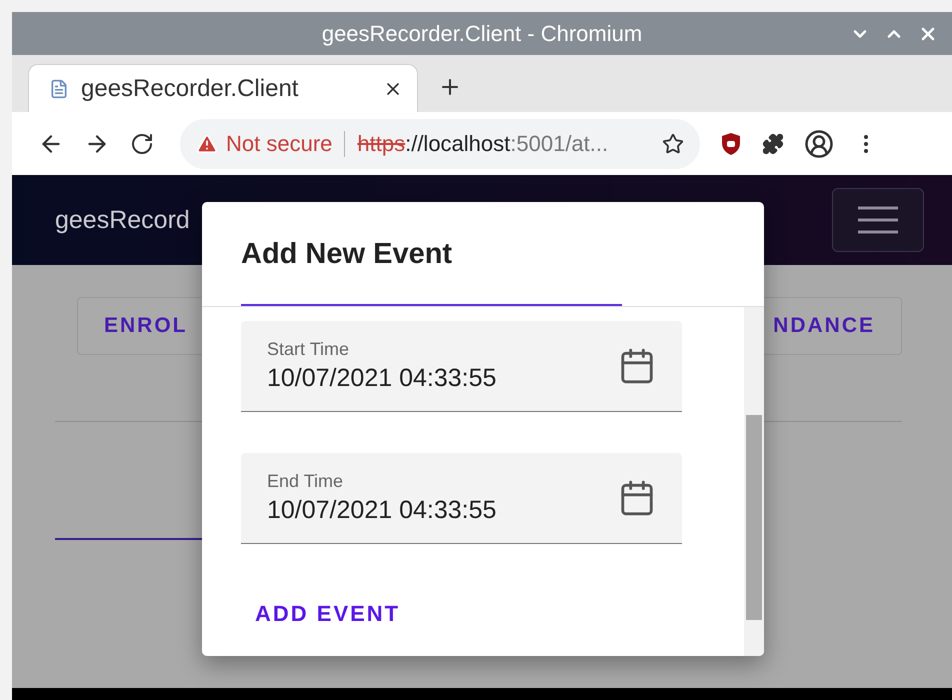  What do you see at coordinates (207, 143) in the screenshot?
I see `warning-icon` at bounding box center [207, 143].